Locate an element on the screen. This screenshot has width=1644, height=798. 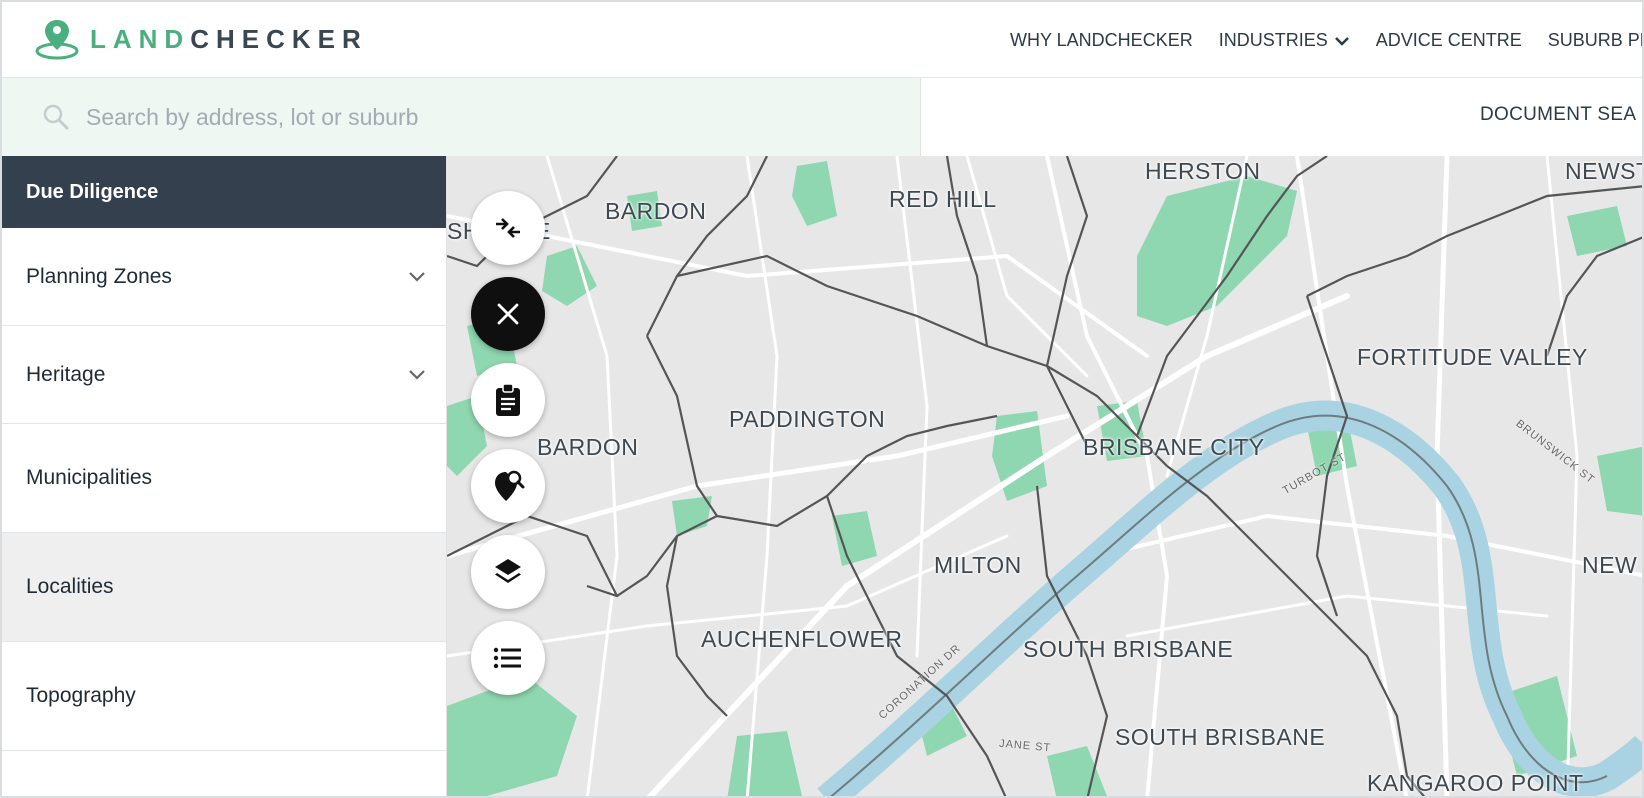
layers-icon is located at coordinates (508, 571).